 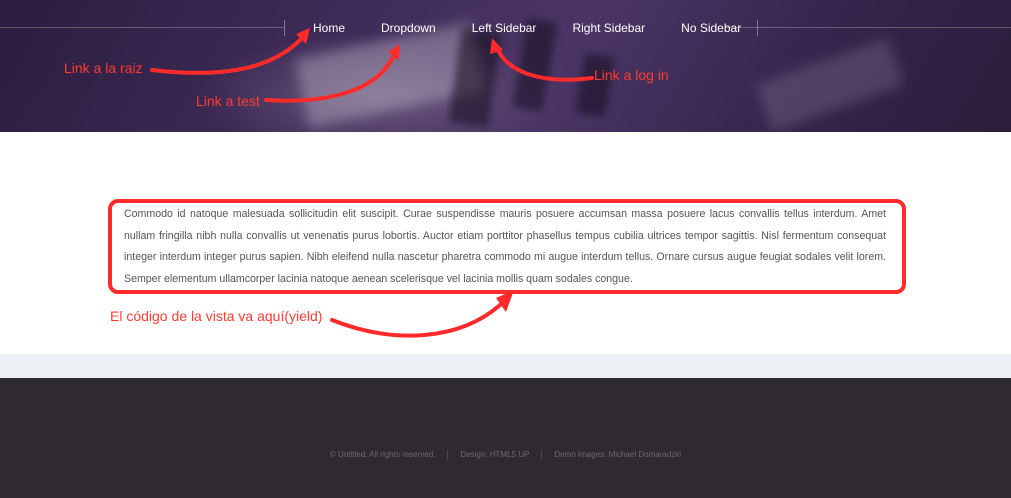 What do you see at coordinates (330, 78) in the screenshot?
I see `arrow-to-dropdown` at bounding box center [330, 78].